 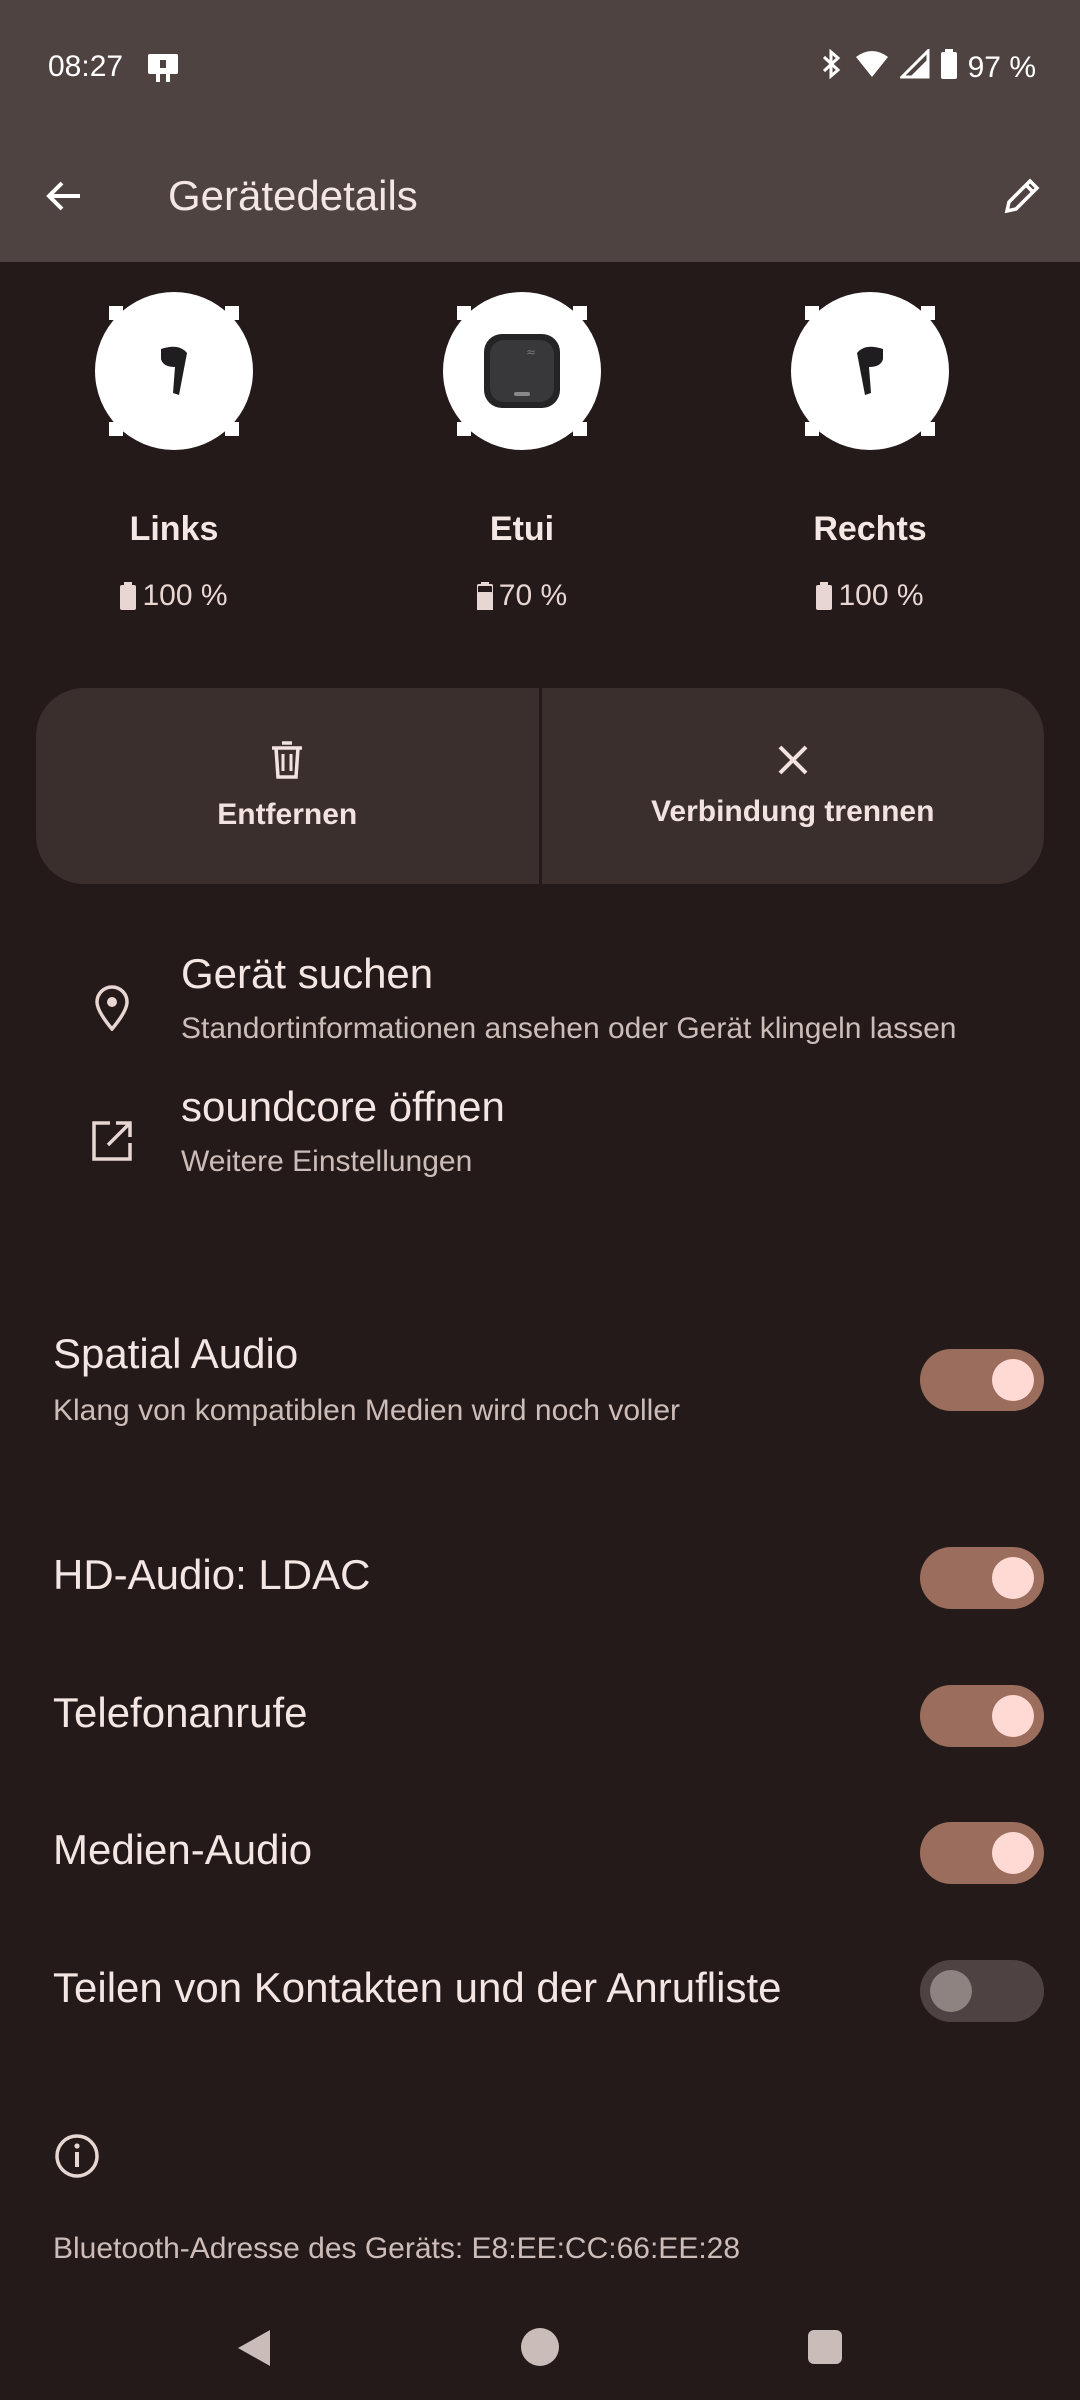 I want to click on device-name: Etui, so click(x=522, y=529).